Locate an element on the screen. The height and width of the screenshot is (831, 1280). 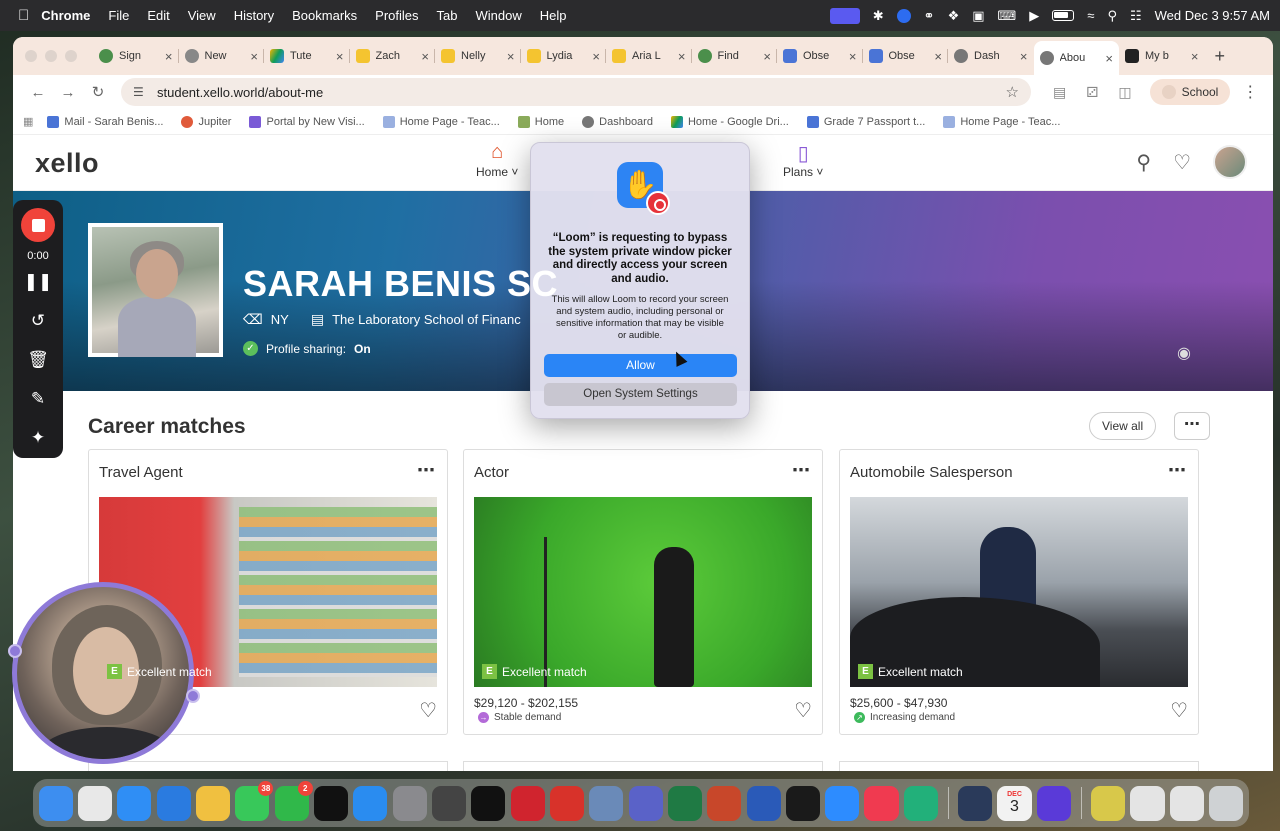
nav-plans: ▯ Plans ˅ is located at coordinates (803, 160).